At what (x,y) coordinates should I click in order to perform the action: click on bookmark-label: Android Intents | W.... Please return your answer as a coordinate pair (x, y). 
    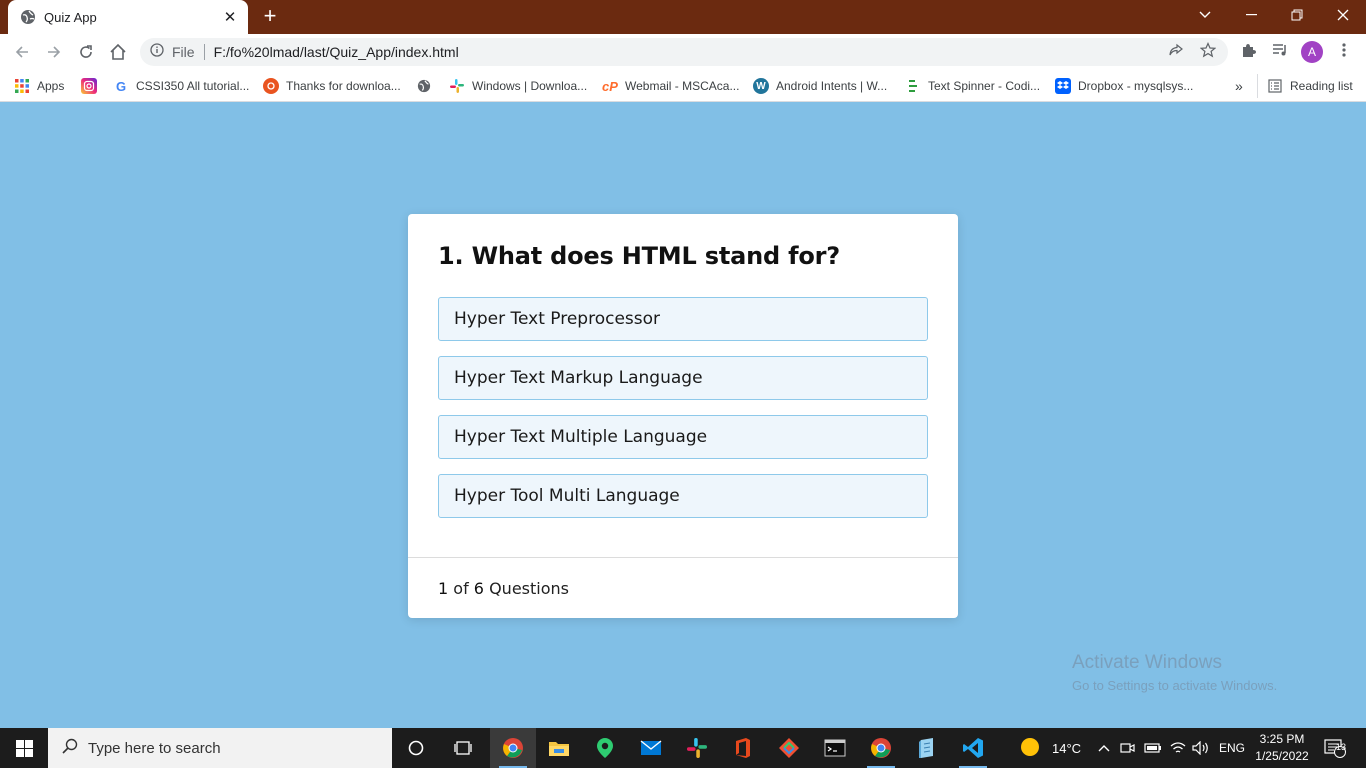
    Looking at the image, I should click on (832, 86).